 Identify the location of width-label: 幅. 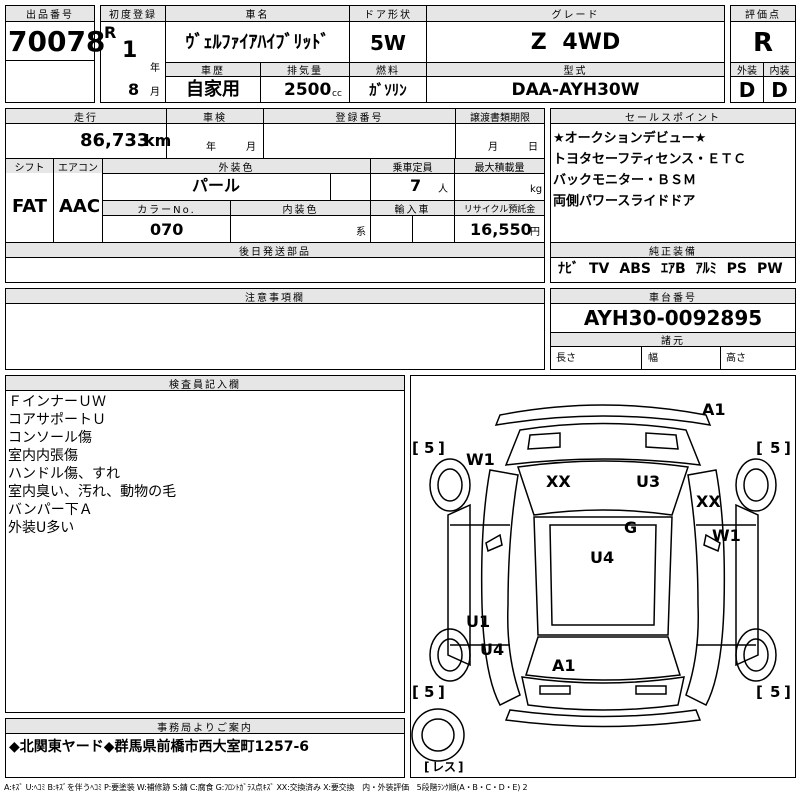
(653, 358).